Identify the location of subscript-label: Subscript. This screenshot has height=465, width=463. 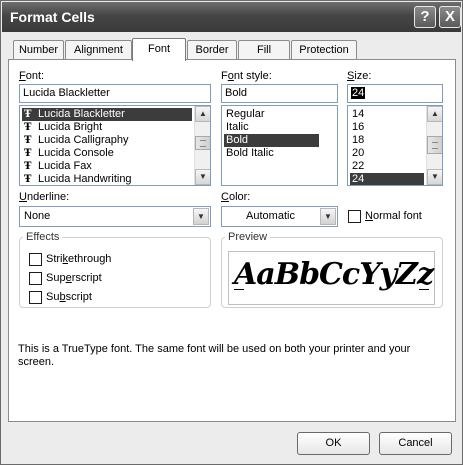
(69, 297).